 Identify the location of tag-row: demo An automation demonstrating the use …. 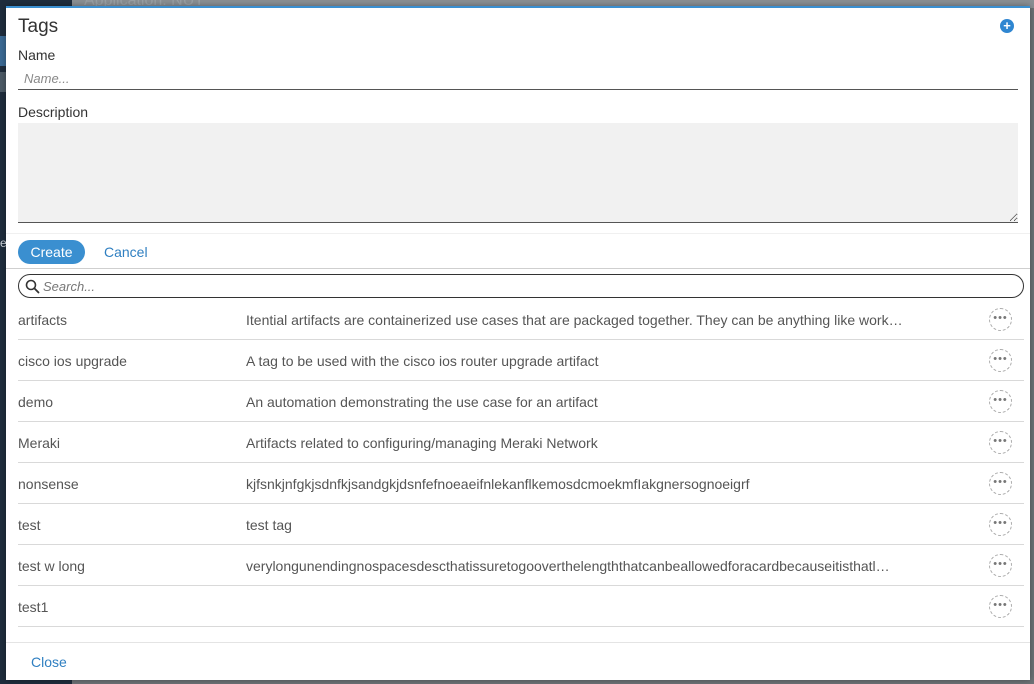
(521, 401).